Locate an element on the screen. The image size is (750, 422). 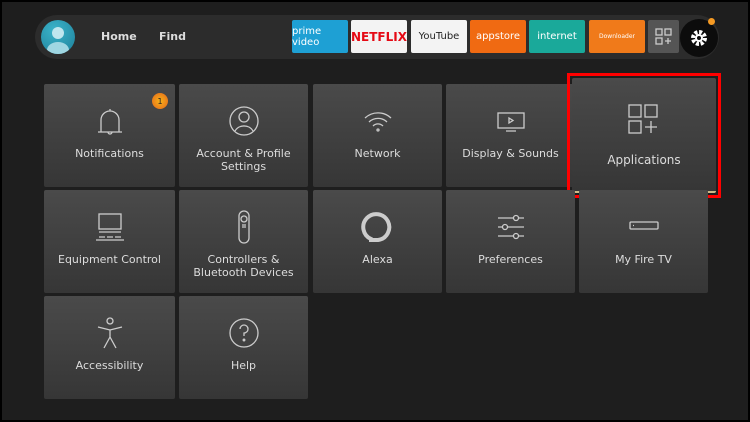
tile-account-profile-settings: Account & Profile Settings is located at coordinates (243, 135).